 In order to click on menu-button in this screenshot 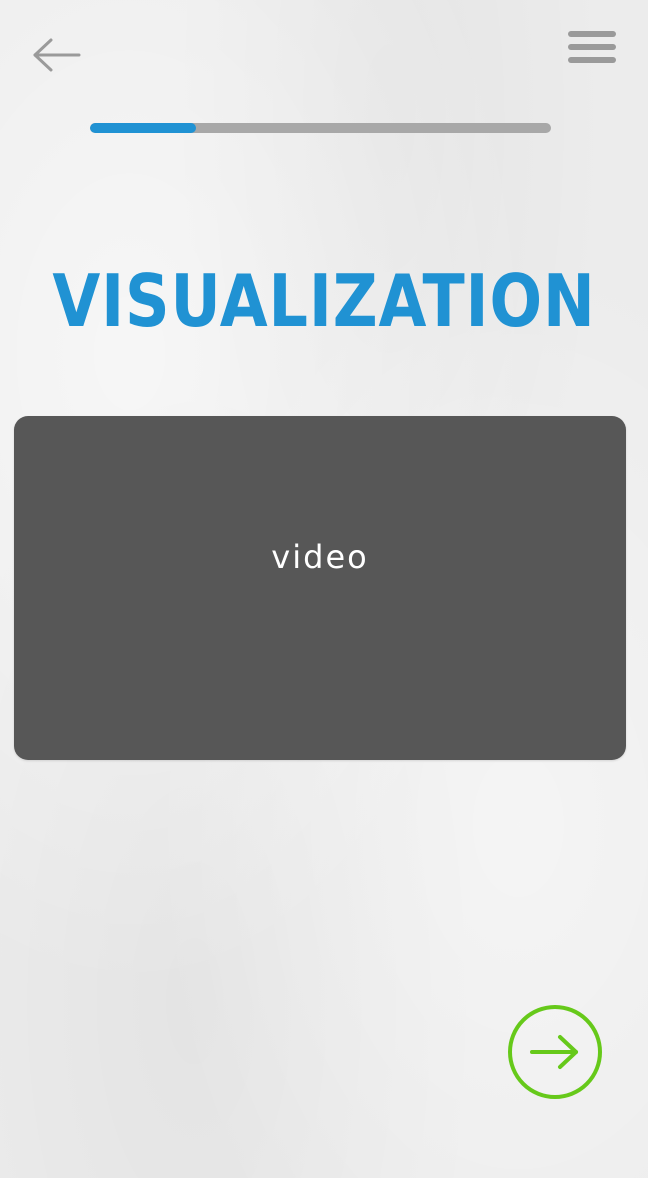, I will do `click(592, 47)`.